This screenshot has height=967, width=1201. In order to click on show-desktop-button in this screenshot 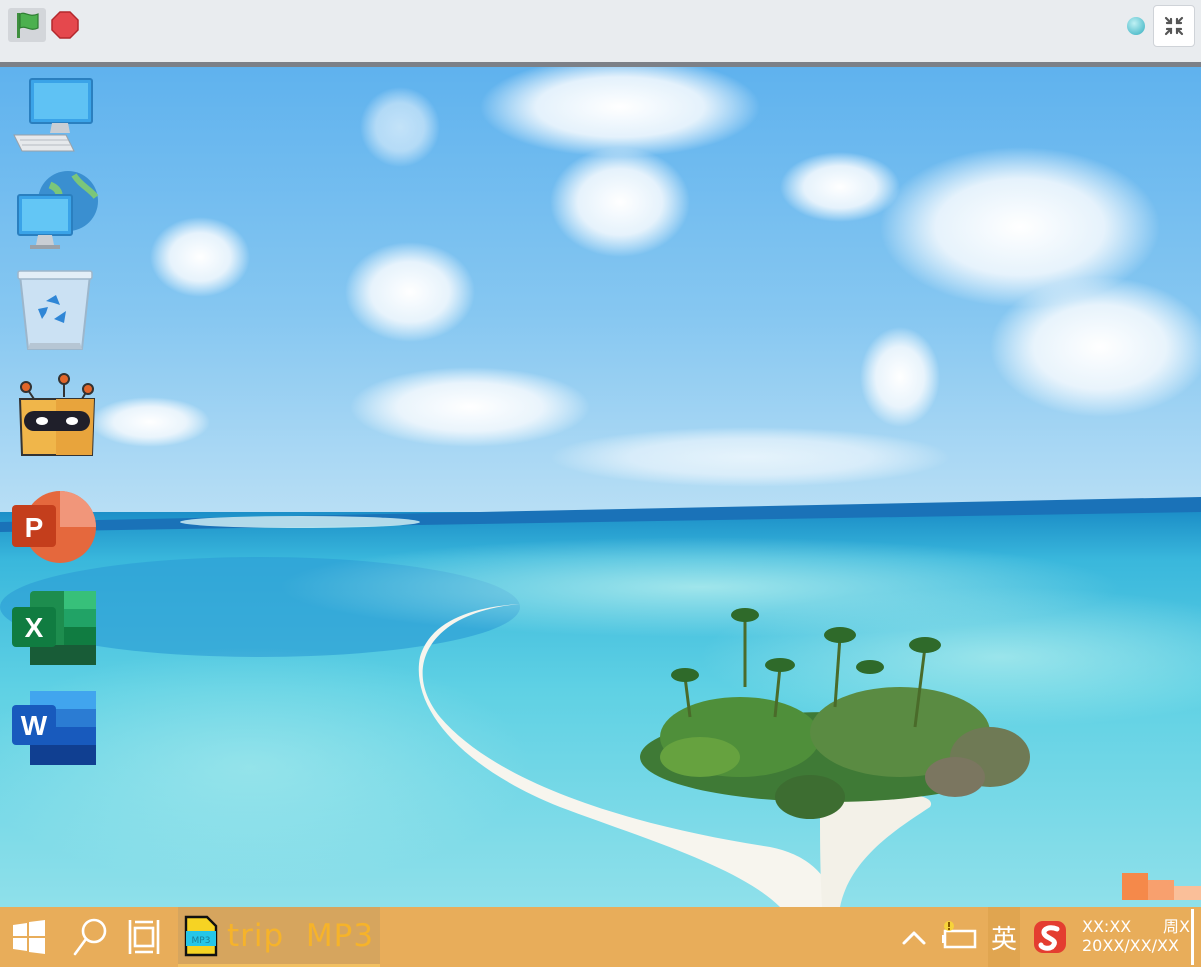, I will do `click(1192, 937)`.